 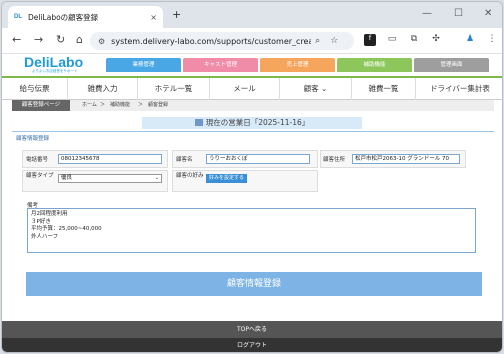 I want to click on topnav-cast: キャスト管理, so click(x=220, y=65).